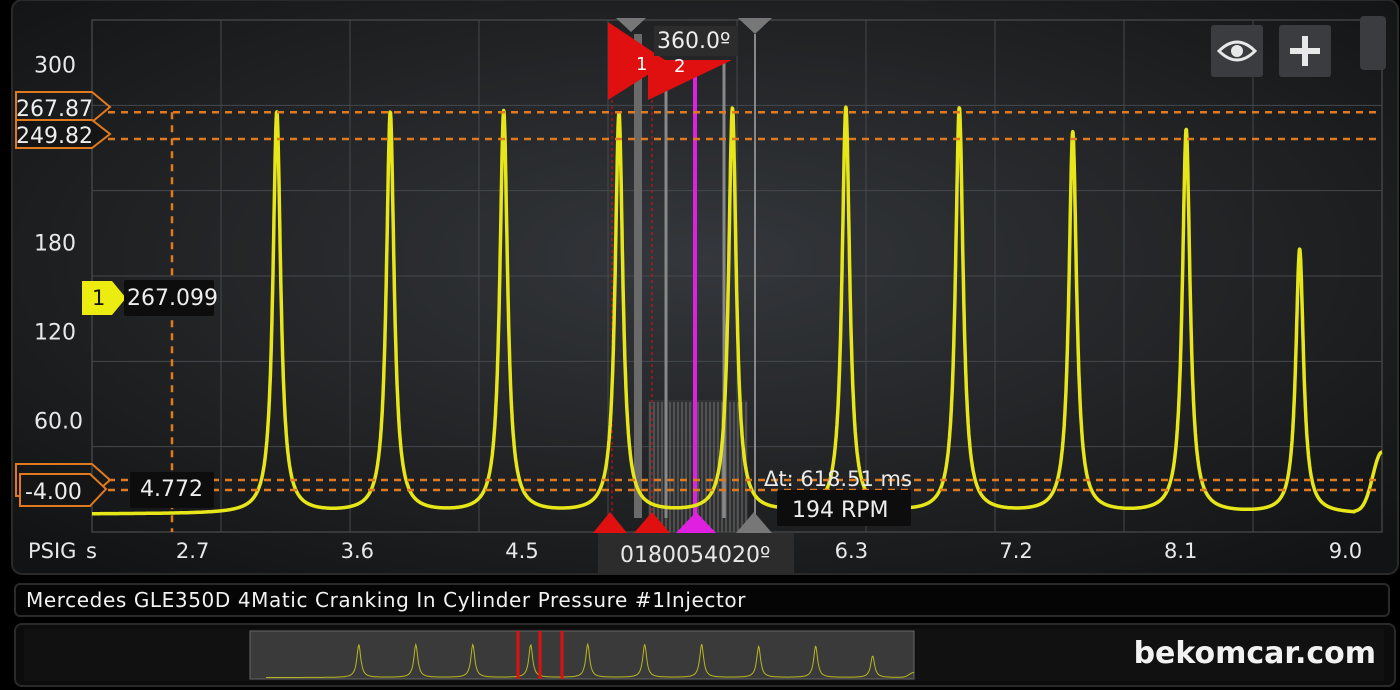 This screenshot has height=690, width=1400. I want to click on x-tick-label: 2.7, so click(192, 551).